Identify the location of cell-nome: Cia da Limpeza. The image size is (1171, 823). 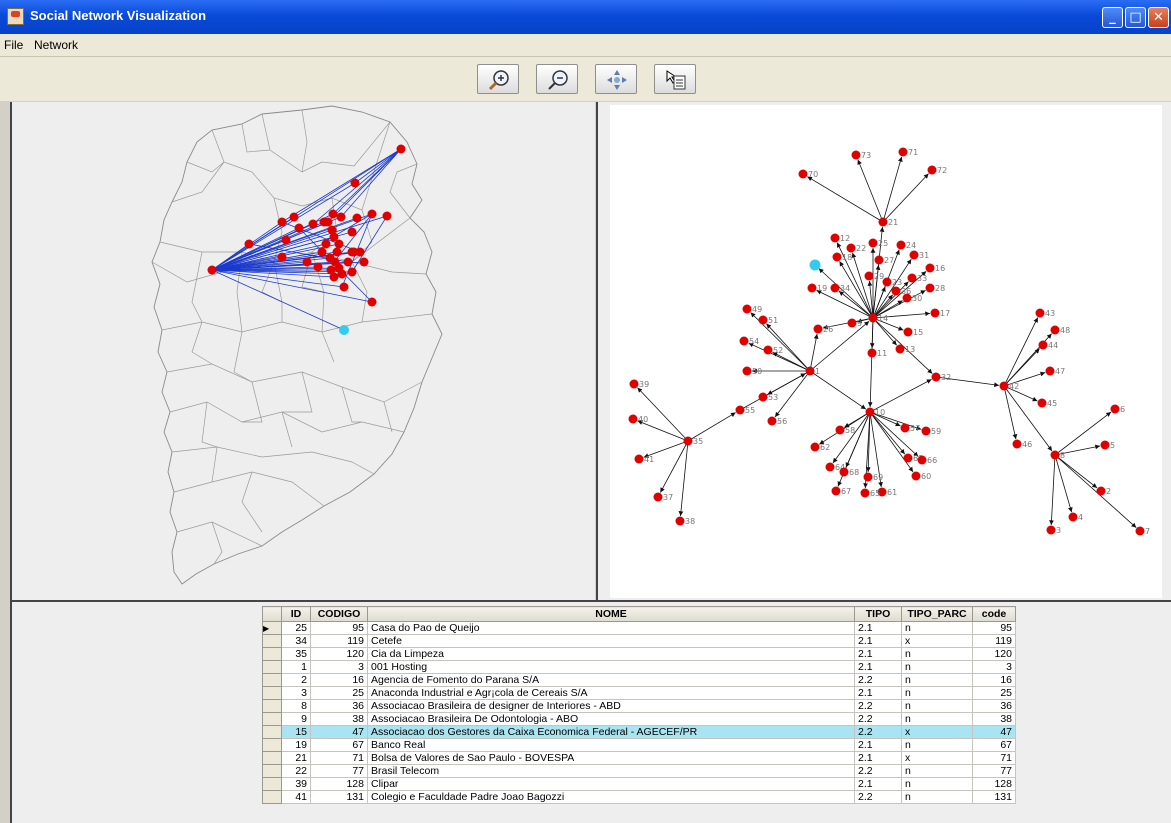
(611, 654).